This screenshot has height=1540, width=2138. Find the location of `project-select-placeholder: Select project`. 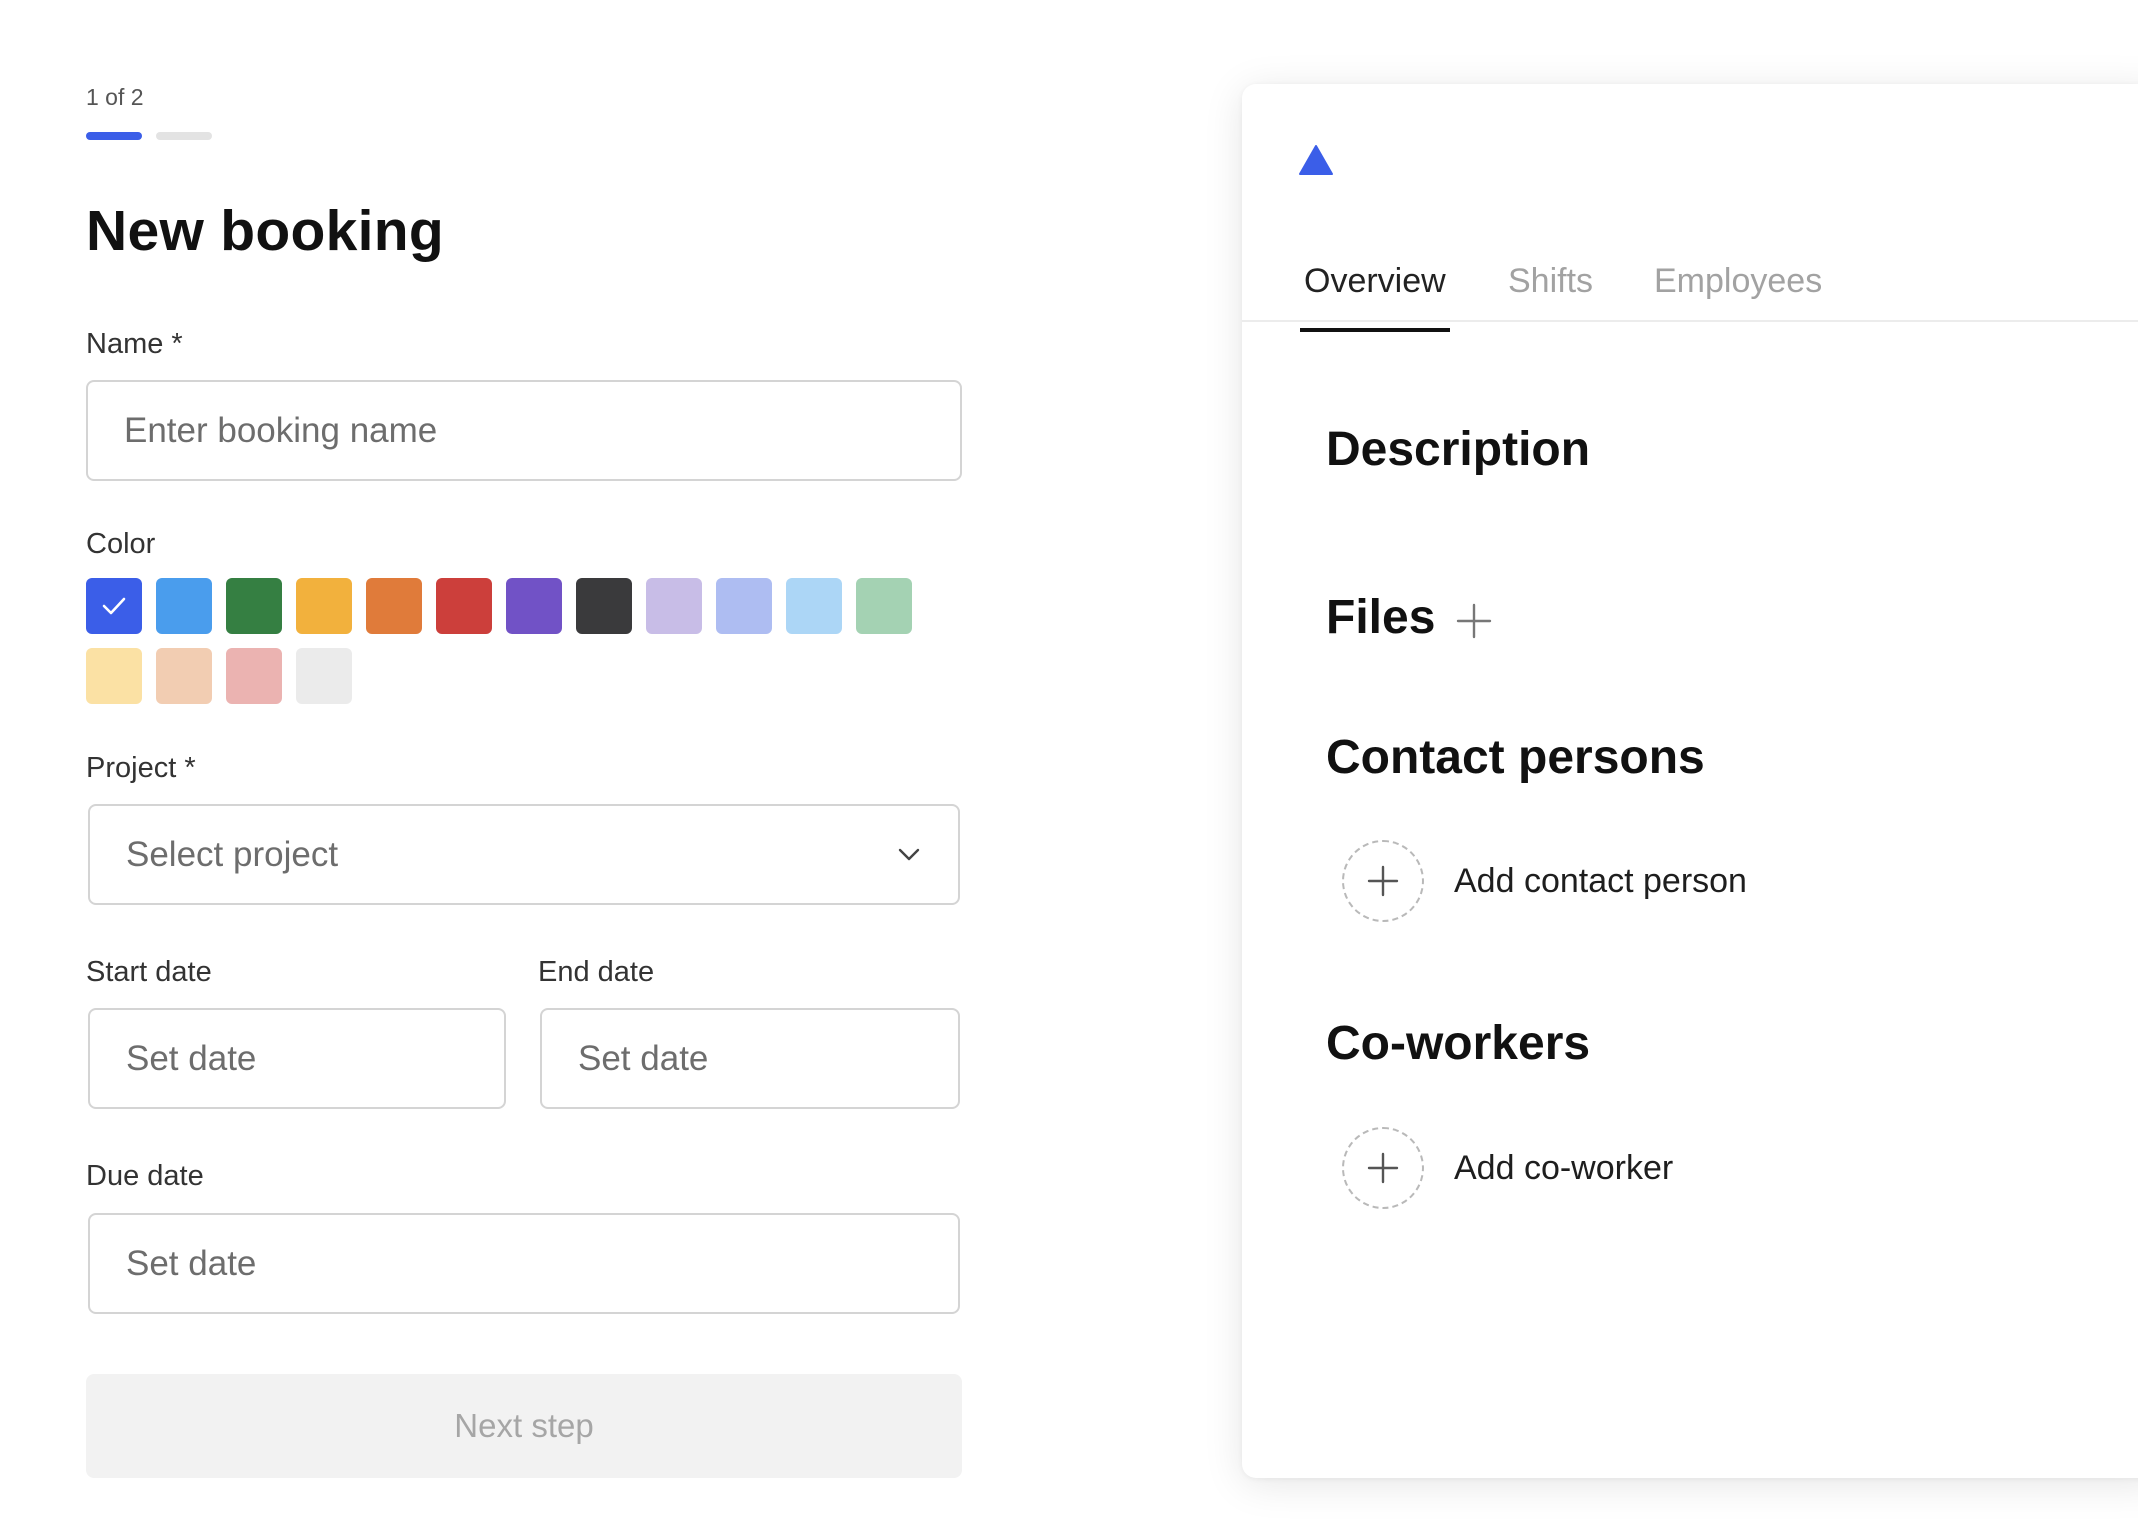

project-select-placeholder: Select project is located at coordinates (232, 854).